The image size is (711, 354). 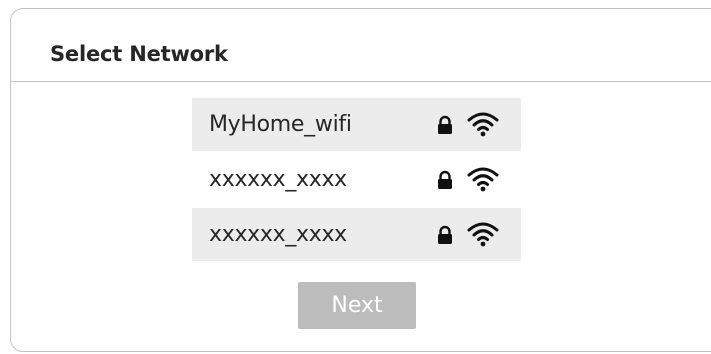 I want to click on dialog-title: Select Network, so click(x=139, y=54).